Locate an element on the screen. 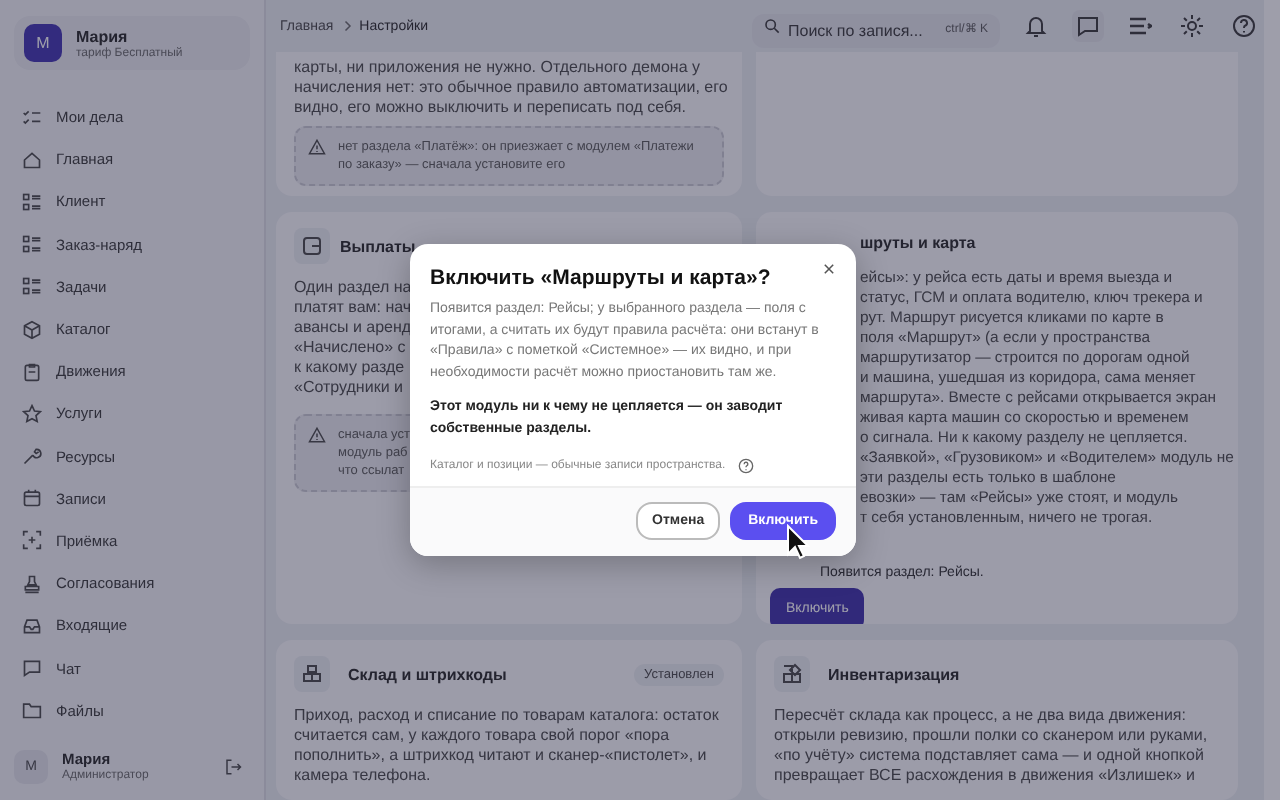  star-icon is located at coordinates (32, 413).